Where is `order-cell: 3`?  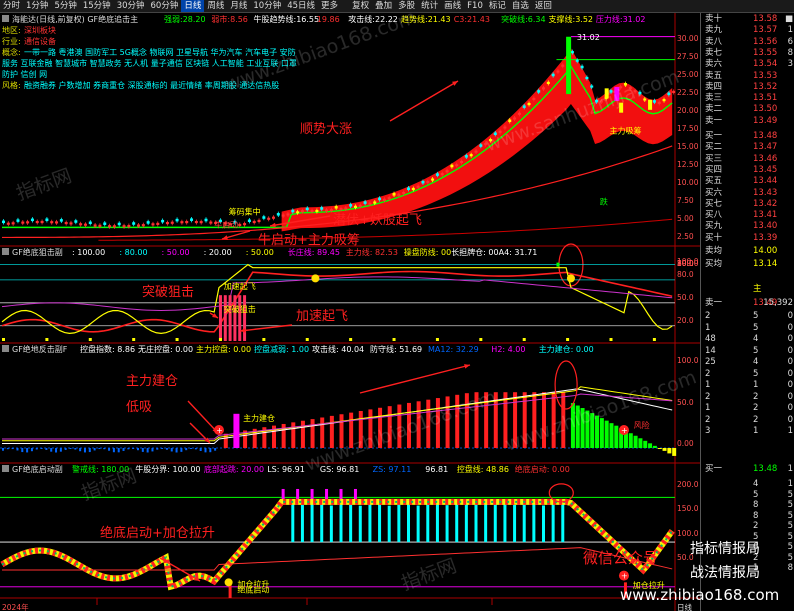 order-cell: 3 is located at coordinates (790, 64).